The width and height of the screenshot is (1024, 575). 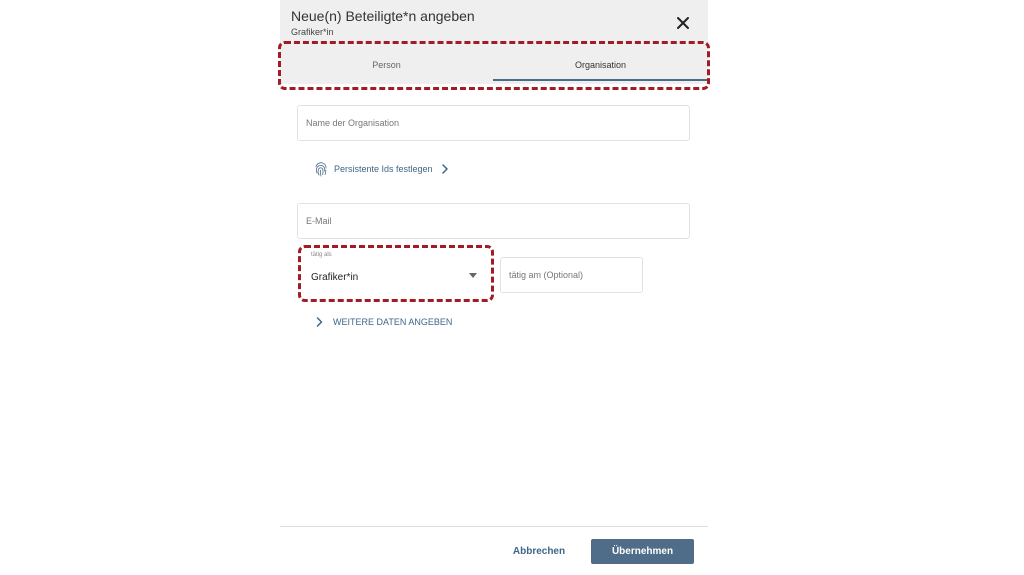 I want to click on dialog-subtitle: Grafiker*in, so click(x=312, y=32).